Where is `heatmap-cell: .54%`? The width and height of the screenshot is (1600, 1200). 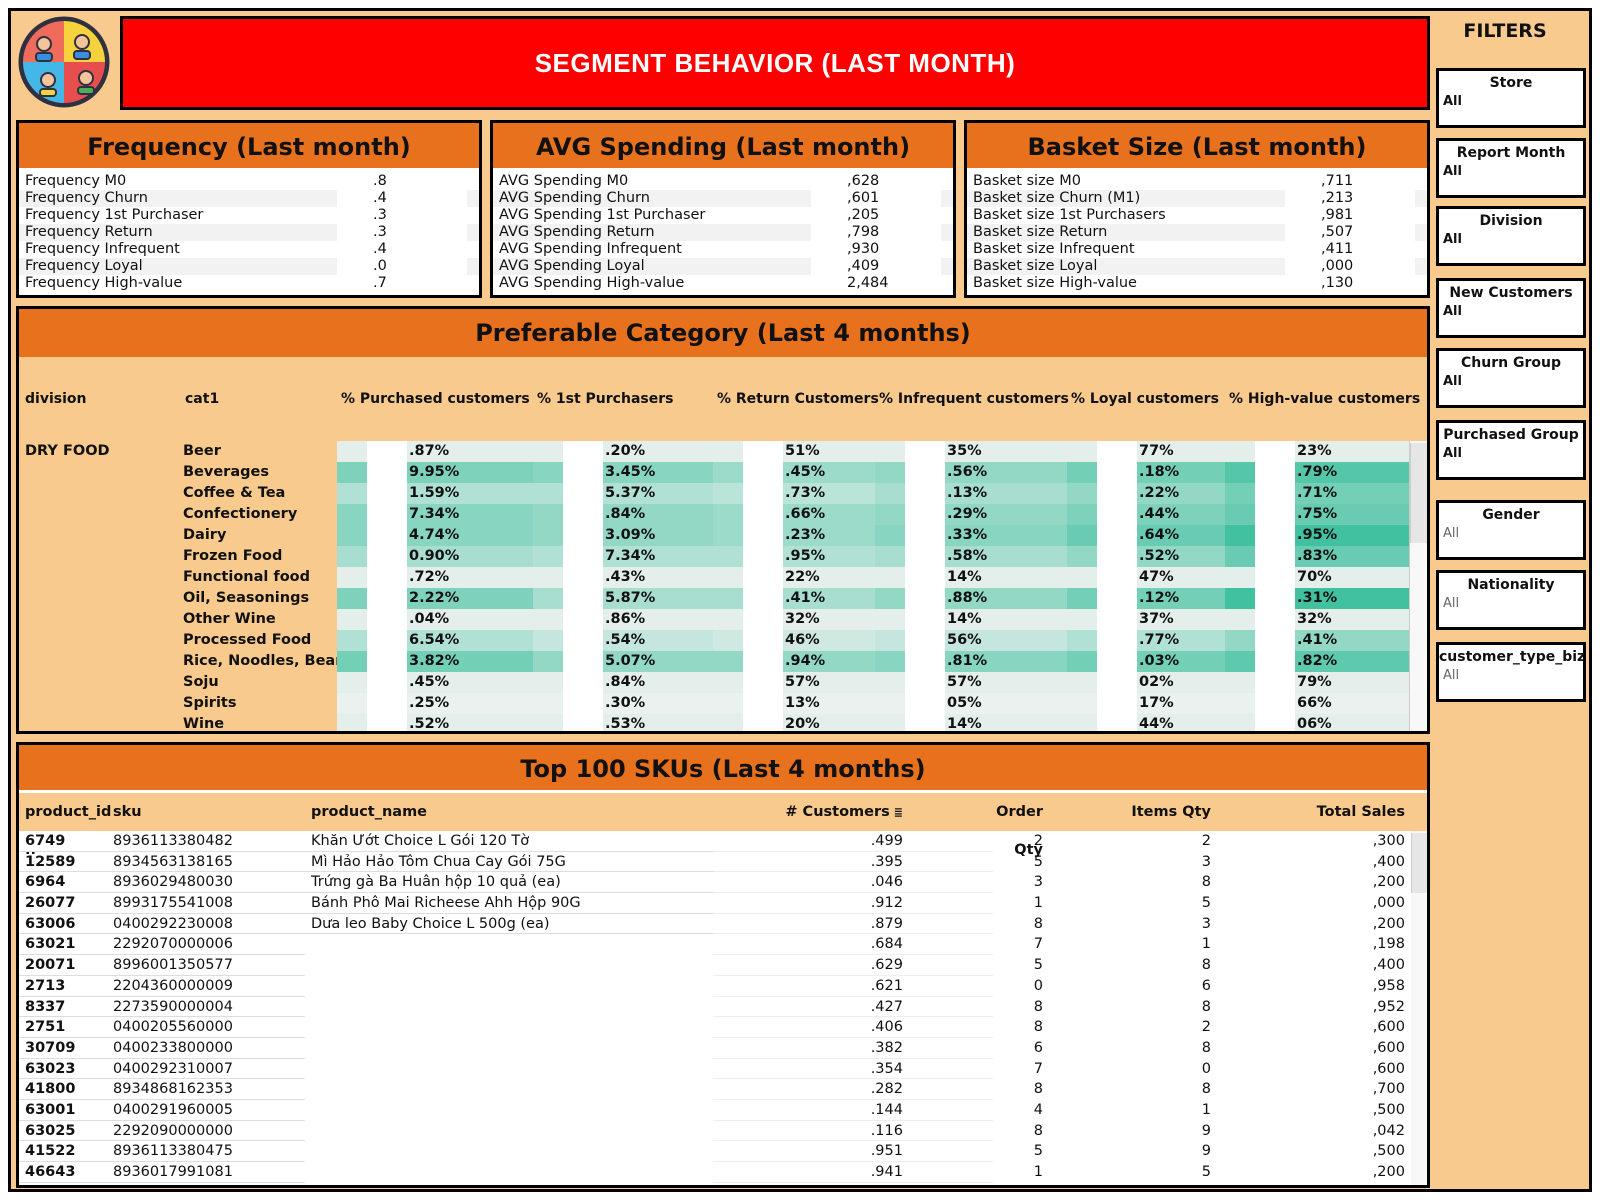 heatmap-cell: .54% is located at coordinates (623, 640).